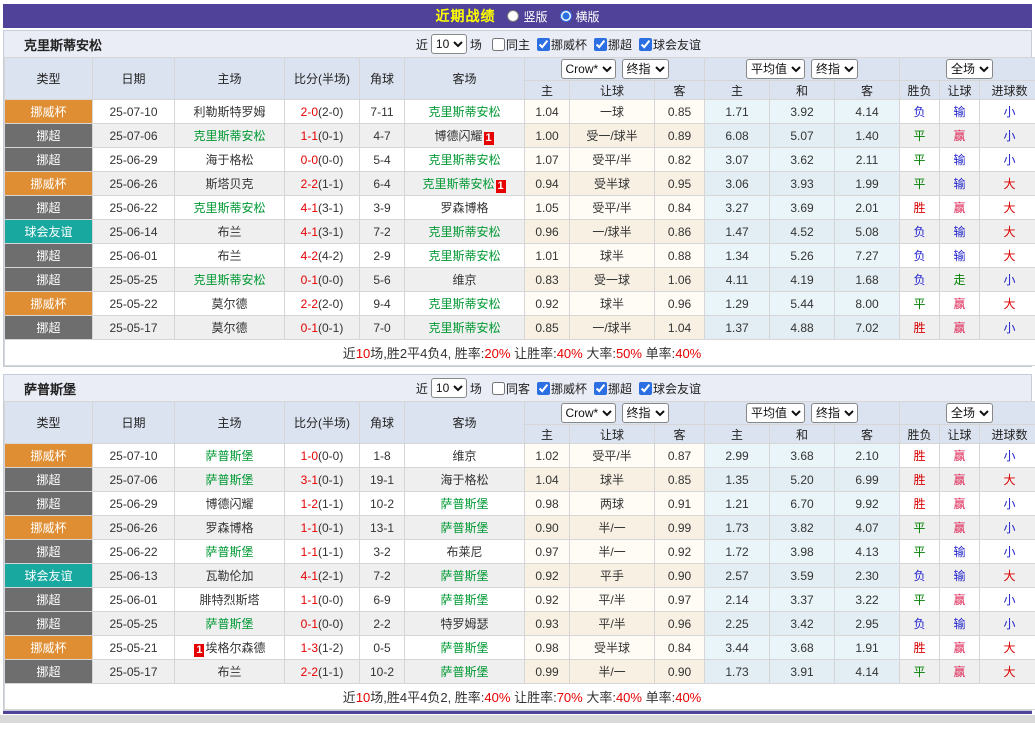 The width and height of the screenshot is (1035, 739). What do you see at coordinates (612, 207) in the screenshot?
I see `handicap-line: 受平/半` at bounding box center [612, 207].